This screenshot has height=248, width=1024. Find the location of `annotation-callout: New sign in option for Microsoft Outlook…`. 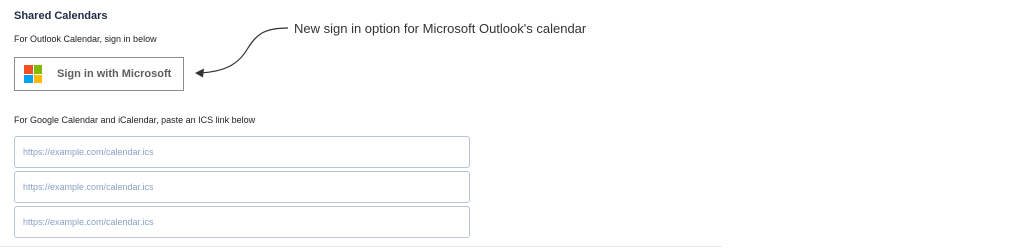

annotation-callout: New sign in option for Microsoft Outlook… is located at coordinates (440, 28).